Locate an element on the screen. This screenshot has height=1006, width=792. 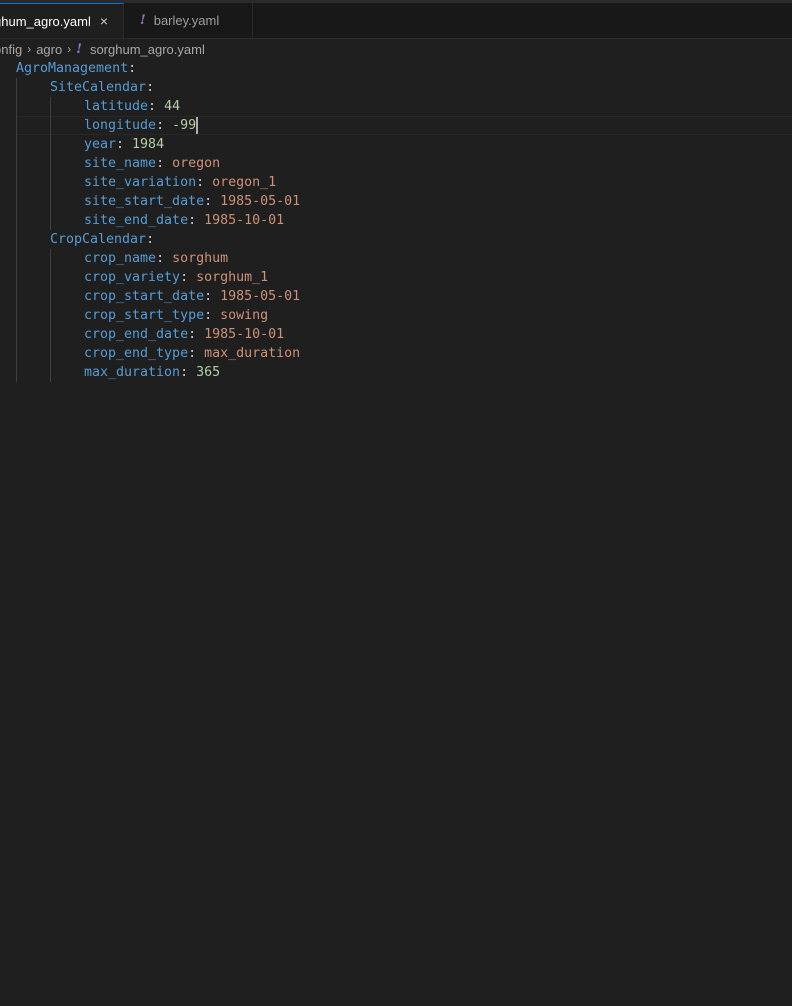
code-line: crop_end_type: max_duration is located at coordinates (396, 353).